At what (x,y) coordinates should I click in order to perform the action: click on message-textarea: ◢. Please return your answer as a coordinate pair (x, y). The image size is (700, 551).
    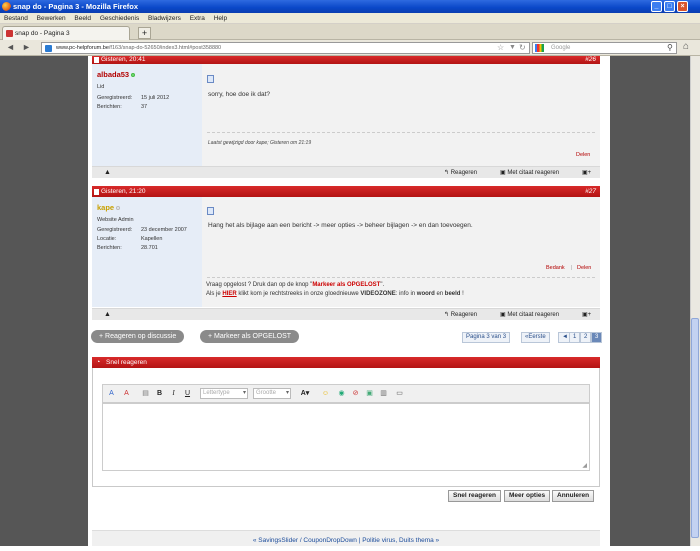
    Looking at the image, I should click on (346, 437).